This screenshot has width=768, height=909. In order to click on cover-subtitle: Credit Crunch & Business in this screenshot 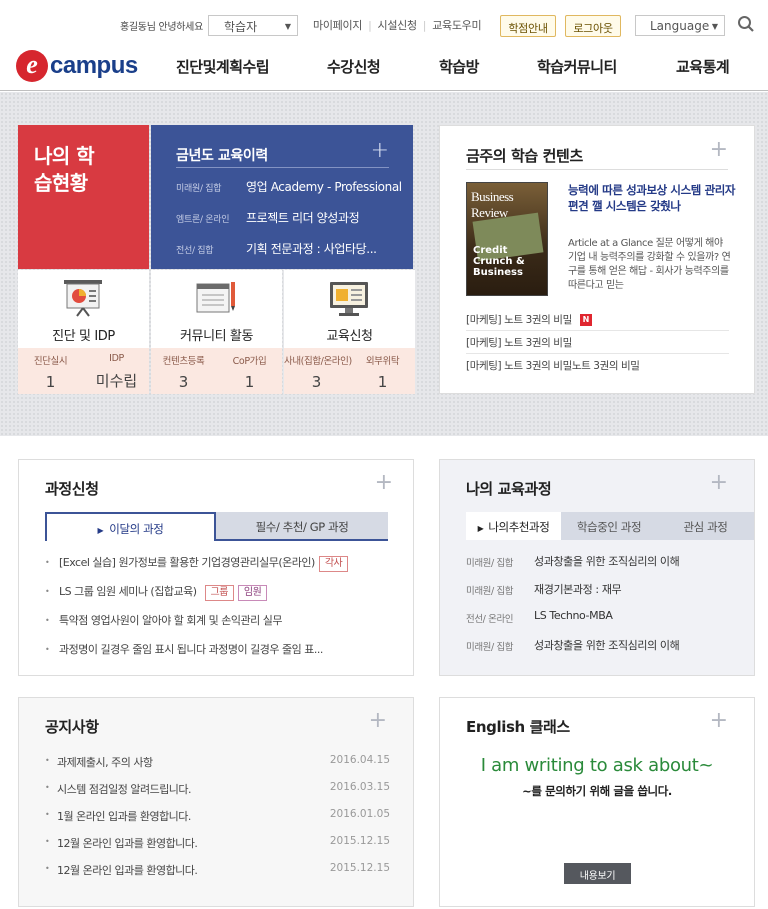, I will do `click(499, 261)`.